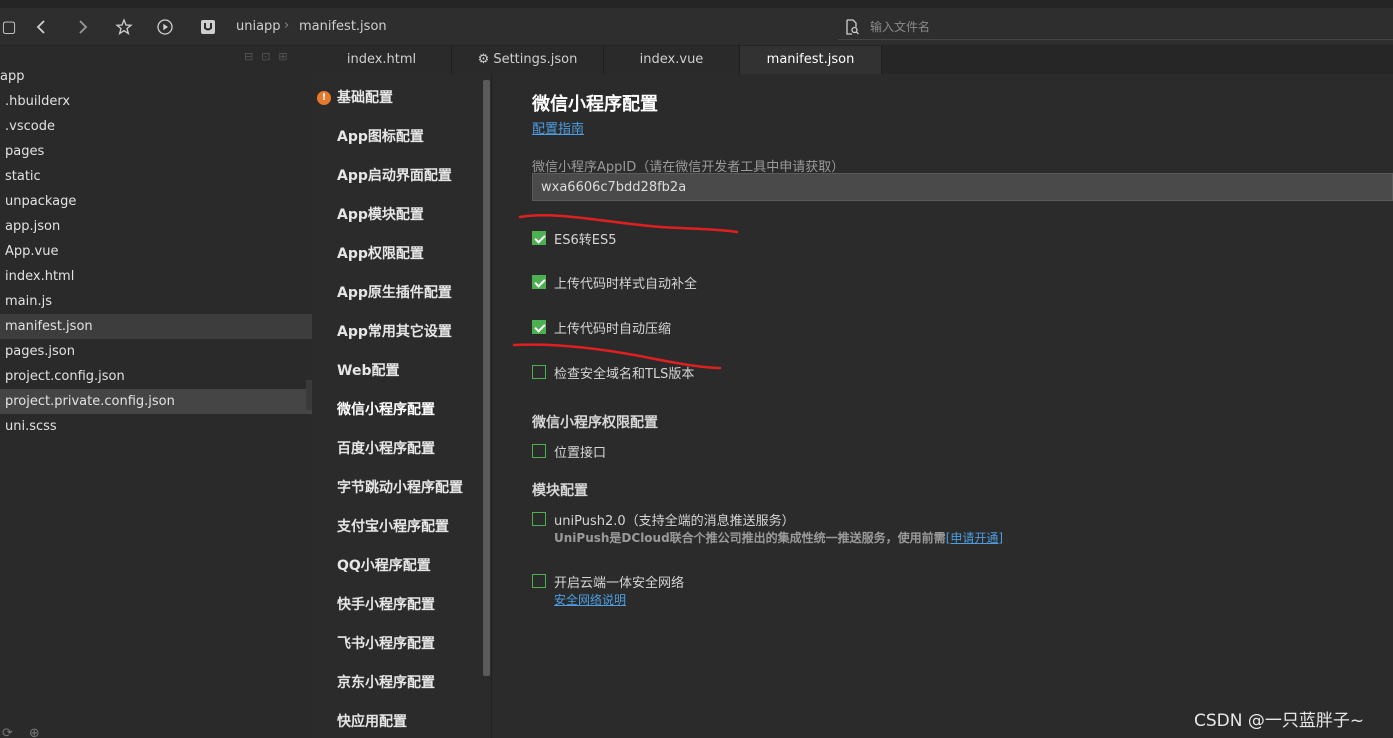 This screenshot has width=1393, height=738. I want to click on play-icon, so click(165, 27).